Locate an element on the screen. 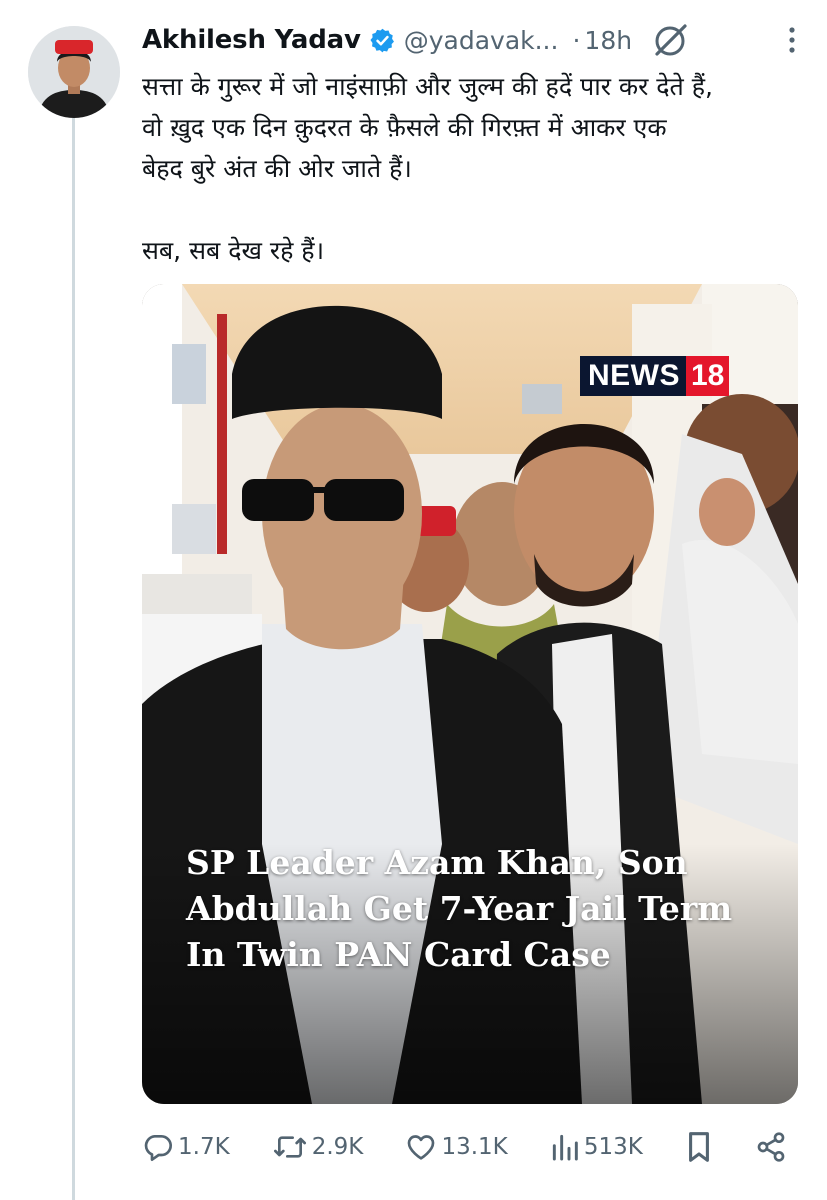 This screenshot has height=1200, width=827. verified-badge-icon is located at coordinates (382, 40).